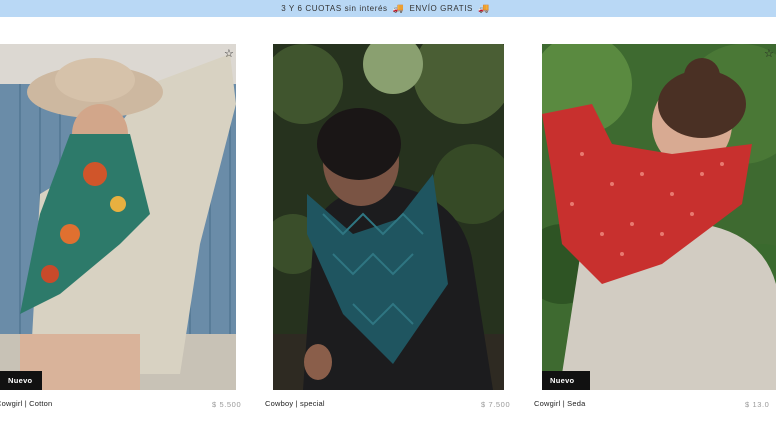 This screenshot has height=424, width=776. Describe the element at coordinates (334, 8) in the screenshot. I see `promo-cuotas: 3 Y 6 CUOTAS sin interés` at that location.